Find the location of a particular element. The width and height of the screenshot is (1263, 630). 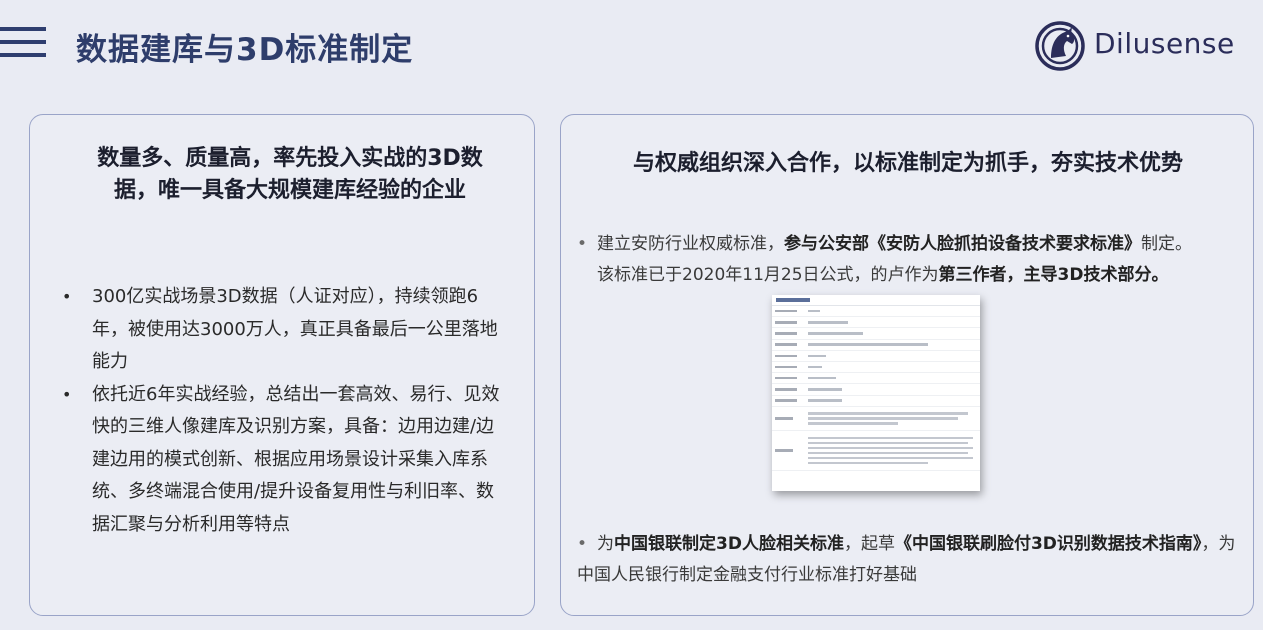

standard-document-image is located at coordinates (876, 393).